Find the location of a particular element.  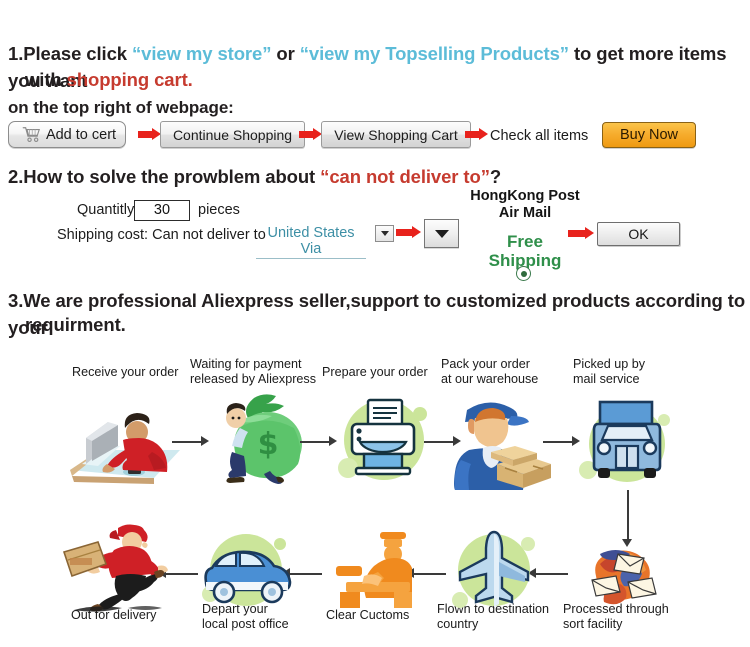

quantity-label: Quantitly: is located at coordinates (108, 210).